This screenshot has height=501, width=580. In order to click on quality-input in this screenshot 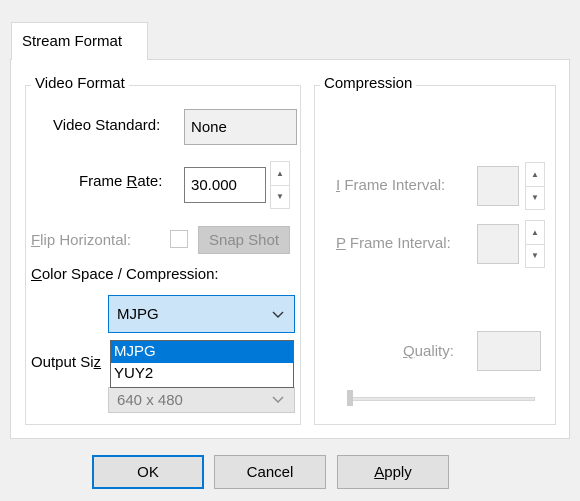, I will do `click(509, 351)`.